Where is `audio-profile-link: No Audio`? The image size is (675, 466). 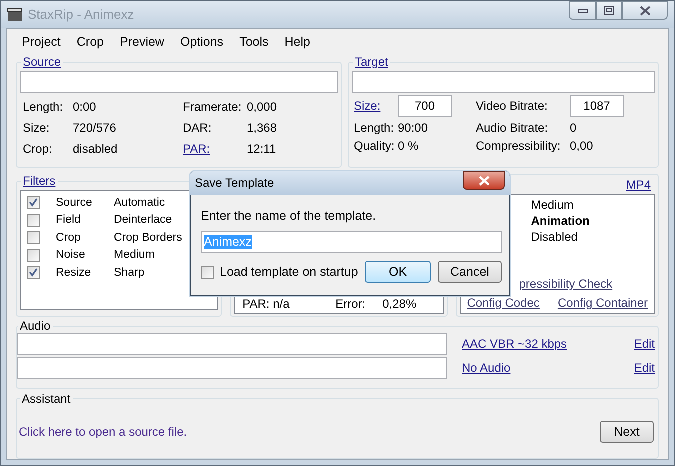 audio-profile-link: No Audio is located at coordinates (486, 368).